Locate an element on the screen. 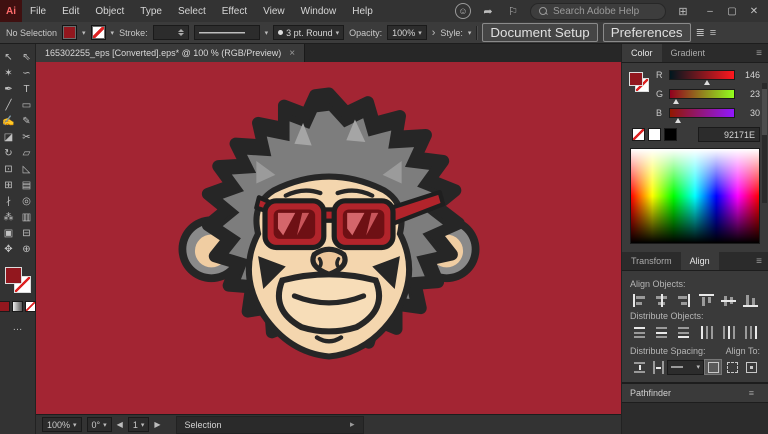 The height and width of the screenshot is (434, 768). align-to-key-object-button is located at coordinates (751, 367).